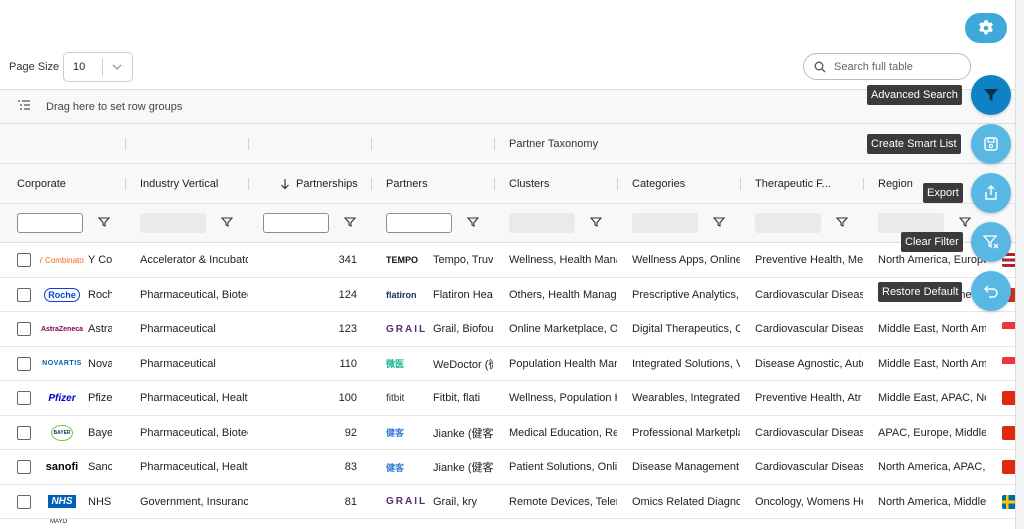 The image size is (1024, 529). Describe the element at coordinates (463, 364) in the screenshot. I see `partners-cell: WeDoctor (微` at that location.